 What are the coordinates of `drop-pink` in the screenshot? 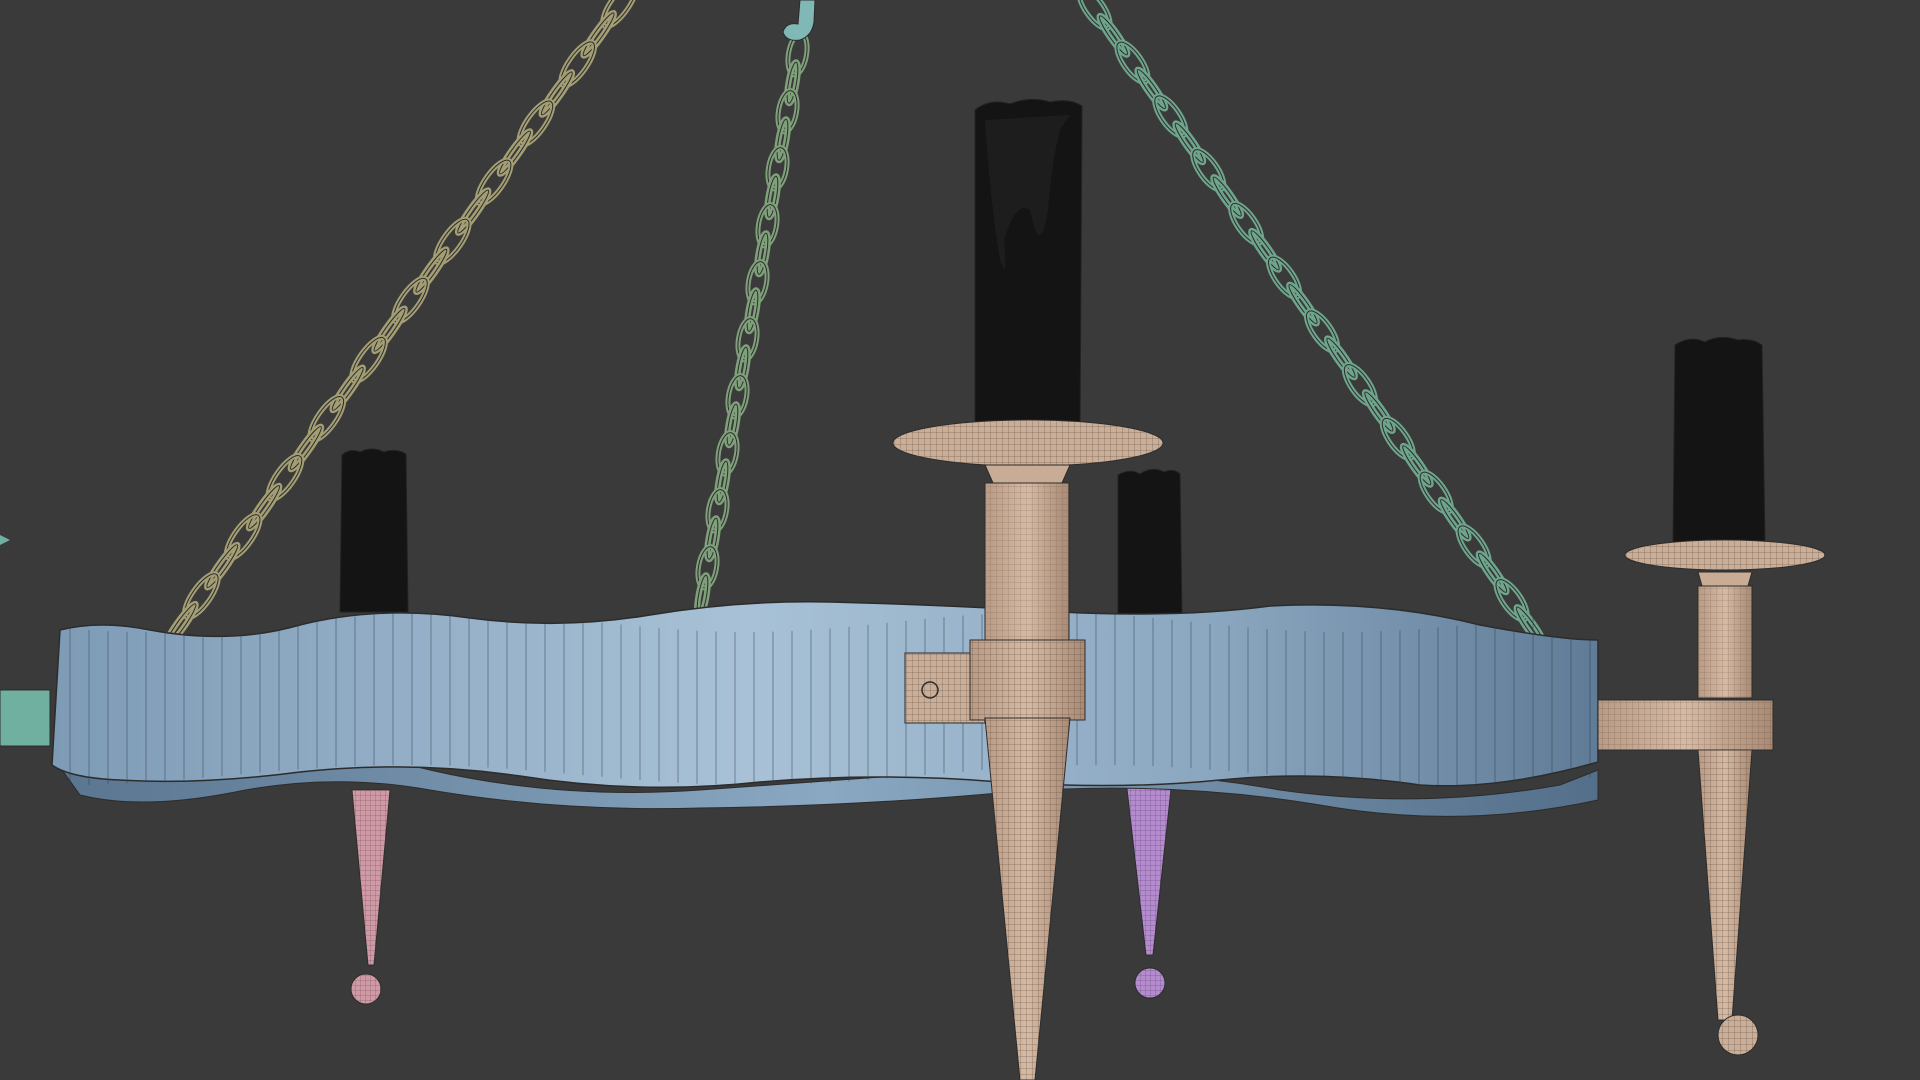 It's located at (370, 897).